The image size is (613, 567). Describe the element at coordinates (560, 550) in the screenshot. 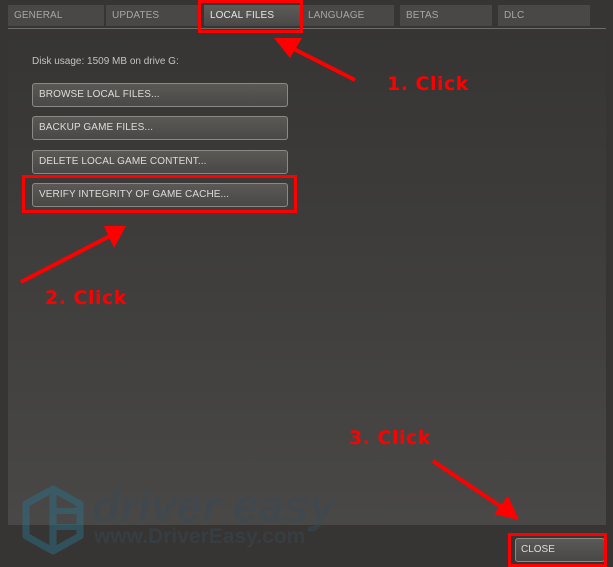

I see `close-button: CLOSE` at that location.